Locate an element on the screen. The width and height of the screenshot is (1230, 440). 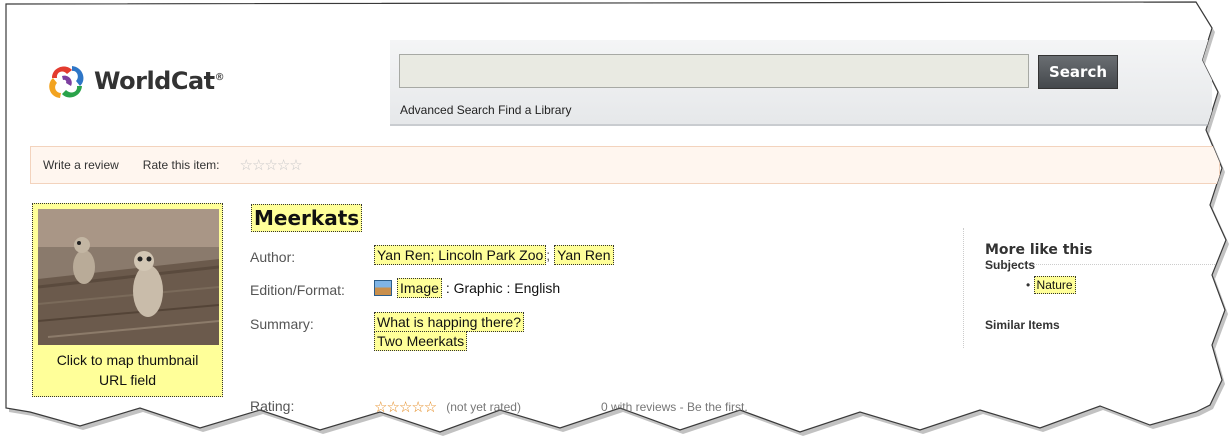
image-format-icon is located at coordinates (383, 288).